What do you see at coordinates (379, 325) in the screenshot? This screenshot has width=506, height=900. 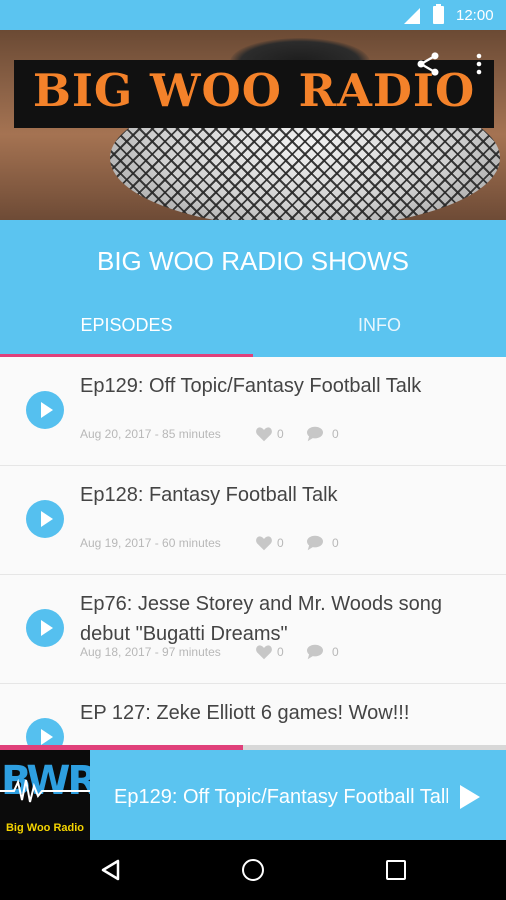 I see `tab-info-label: INFO` at bounding box center [379, 325].